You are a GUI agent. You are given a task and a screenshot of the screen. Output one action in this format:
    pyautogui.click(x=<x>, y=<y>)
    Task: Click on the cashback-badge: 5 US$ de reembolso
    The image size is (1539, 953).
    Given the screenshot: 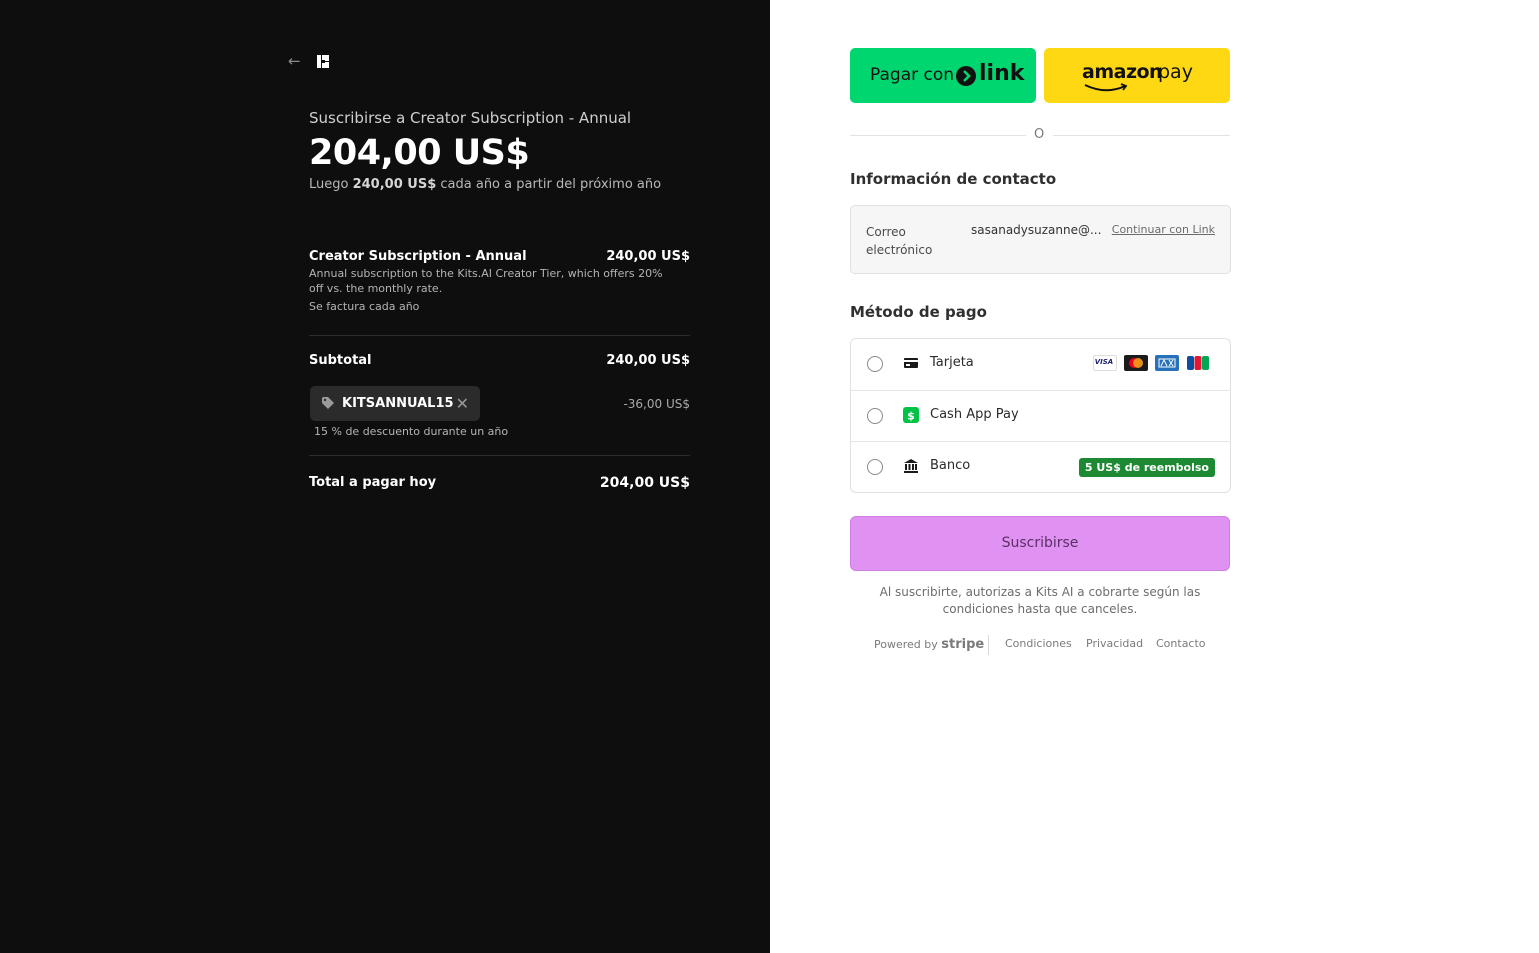 What is the action you would take?
    pyautogui.click(x=1146, y=467)
    